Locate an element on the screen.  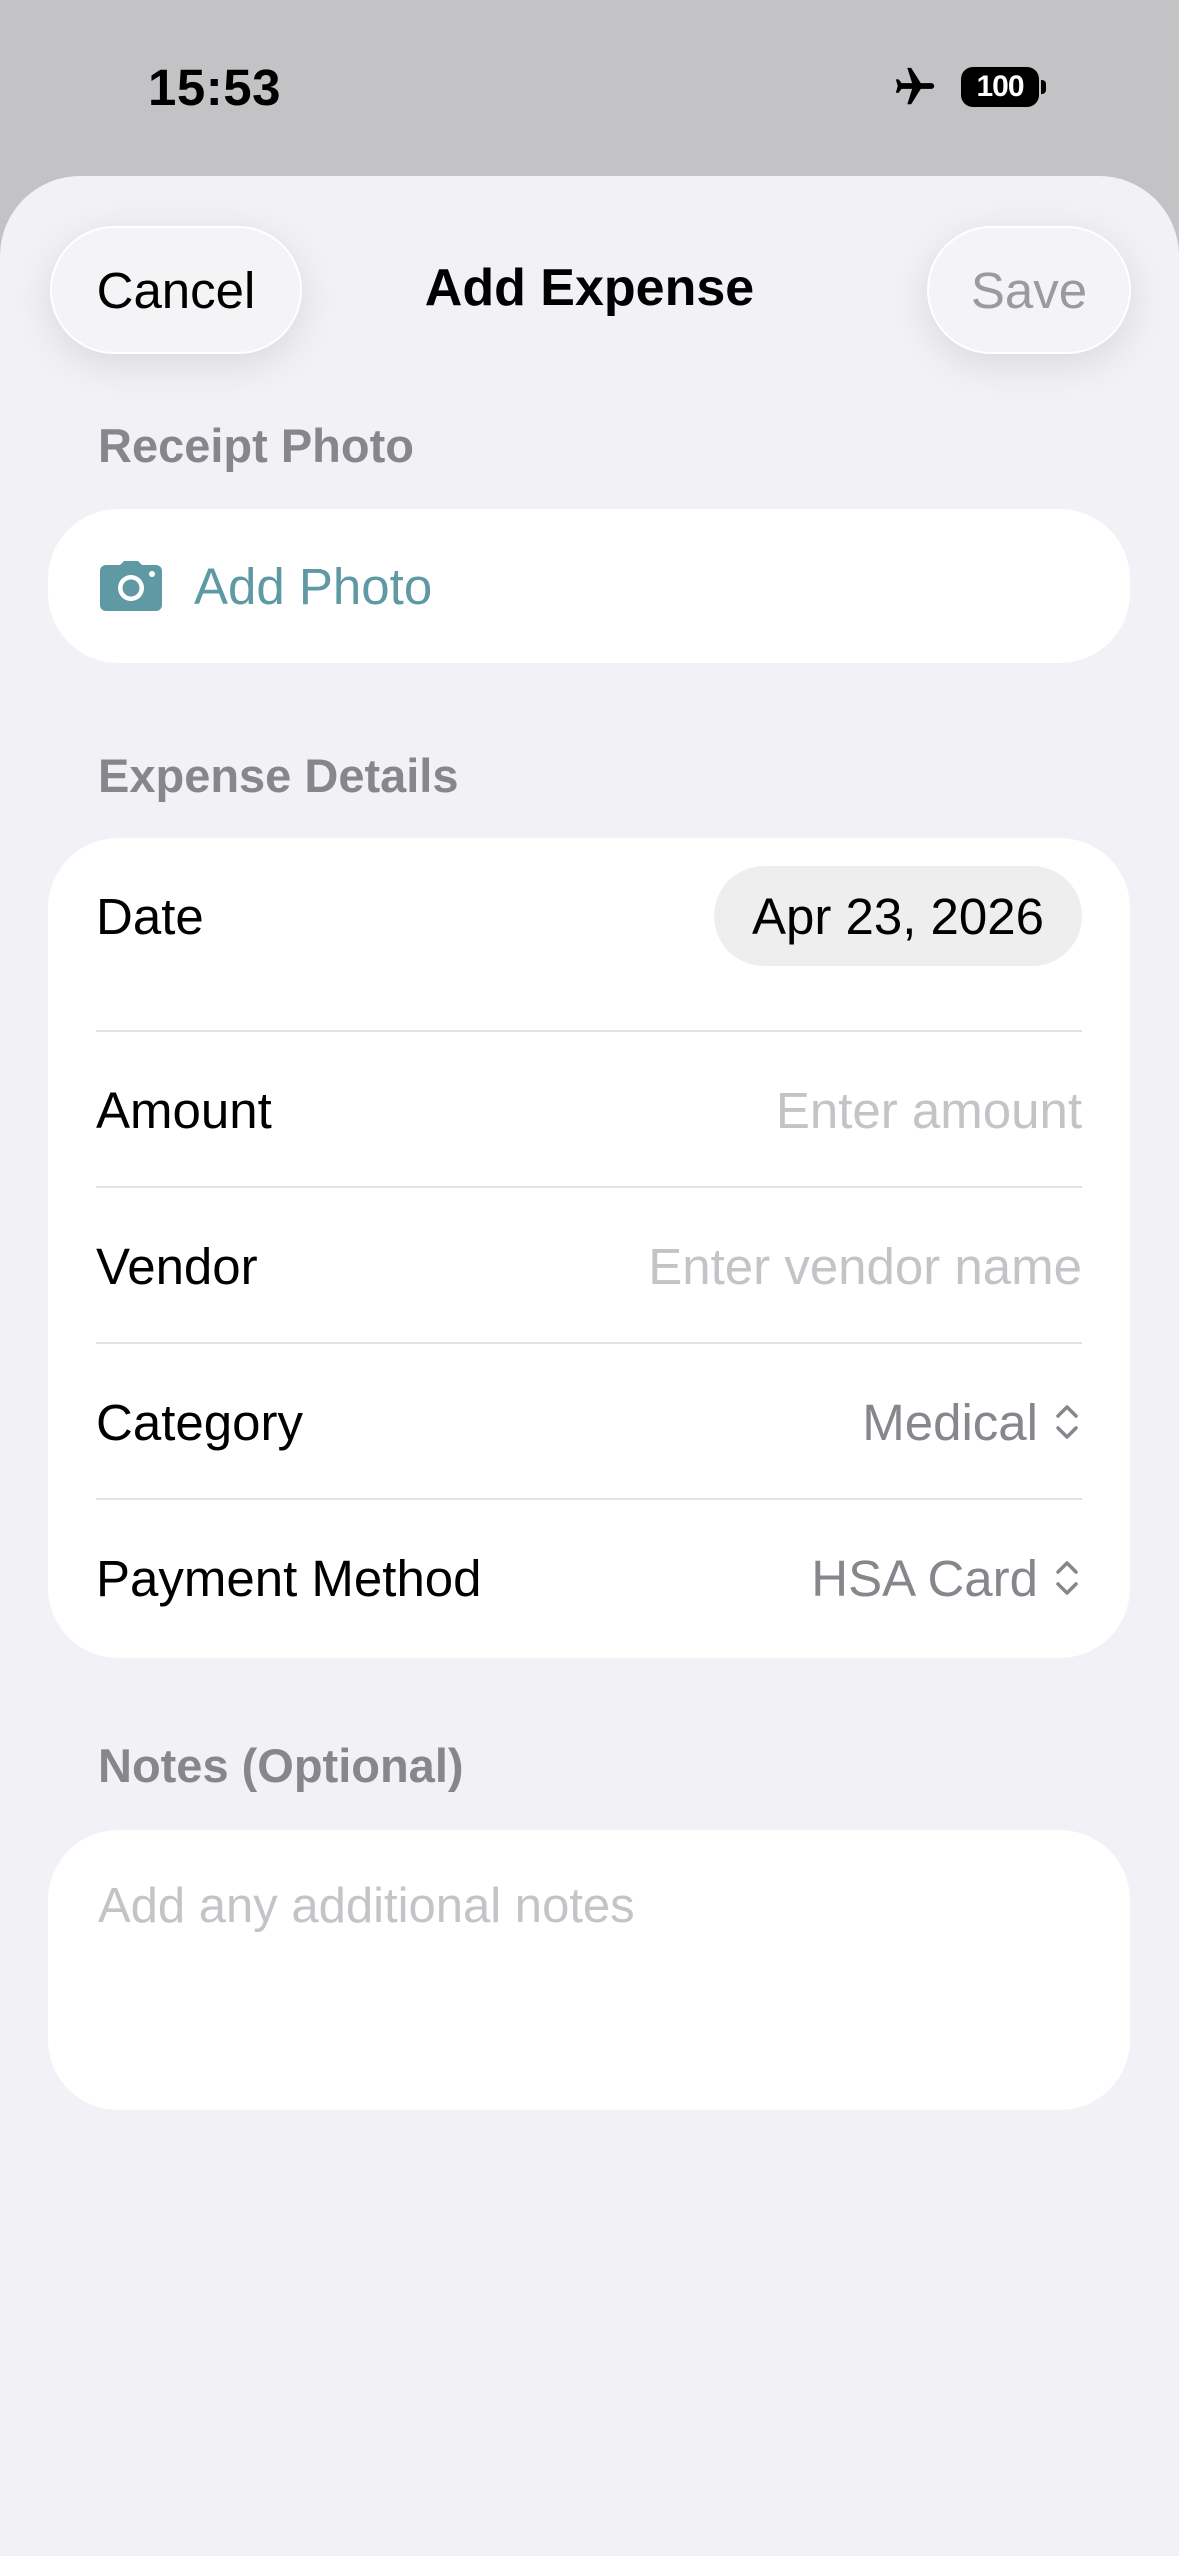
notes-field: Add any additional notes is located at coordinates (589, 1970).